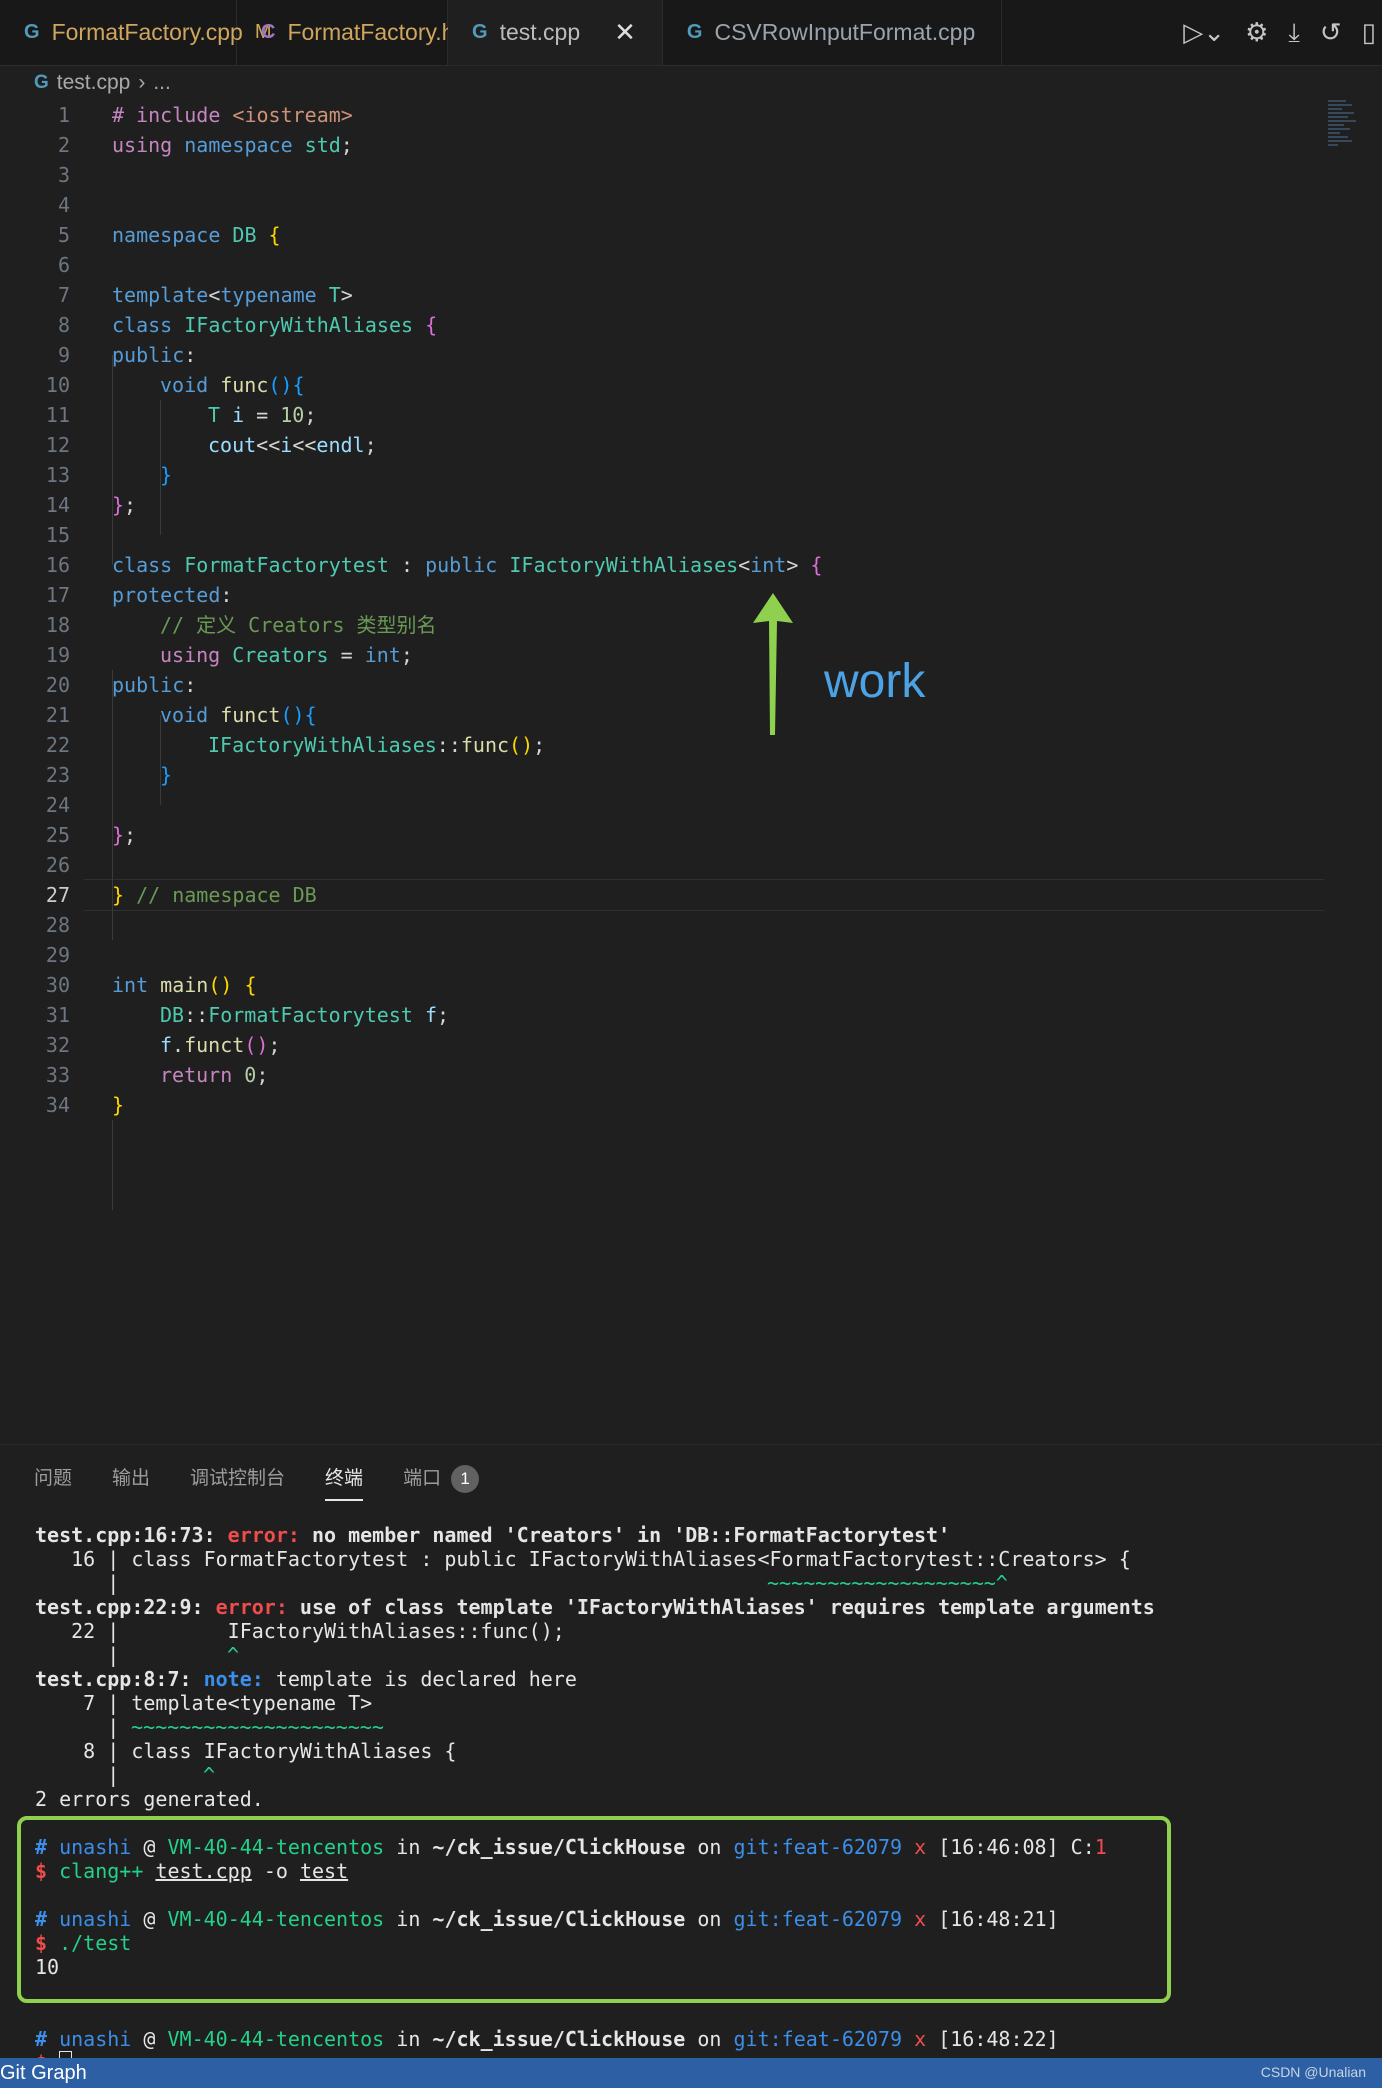 Image resolution: width=1382 pixels, height=2088 pixels. What do you see at coordinates (57, 565) in the screenshot?
I see `line-number: 16` at bounding box center [57, 565].